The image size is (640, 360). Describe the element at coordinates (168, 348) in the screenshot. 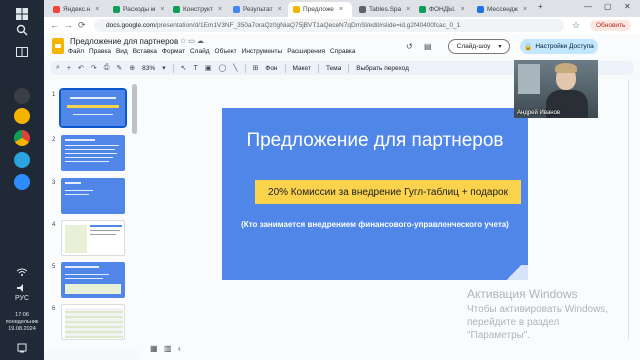

I see `filmstrip-view-icon: ▥` at that location.